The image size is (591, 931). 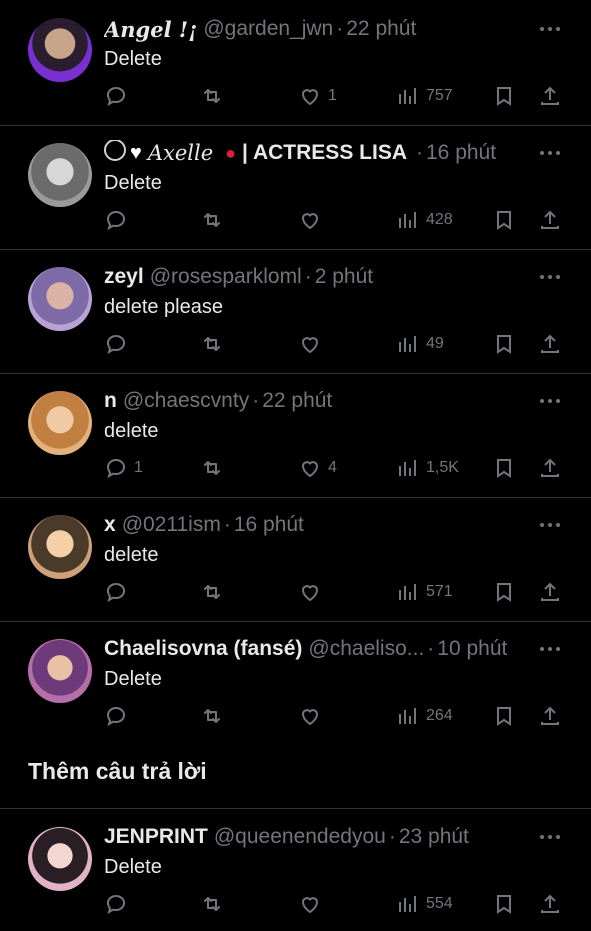 I want to click on tweet-text: Delete, so click(x=133, y=59).